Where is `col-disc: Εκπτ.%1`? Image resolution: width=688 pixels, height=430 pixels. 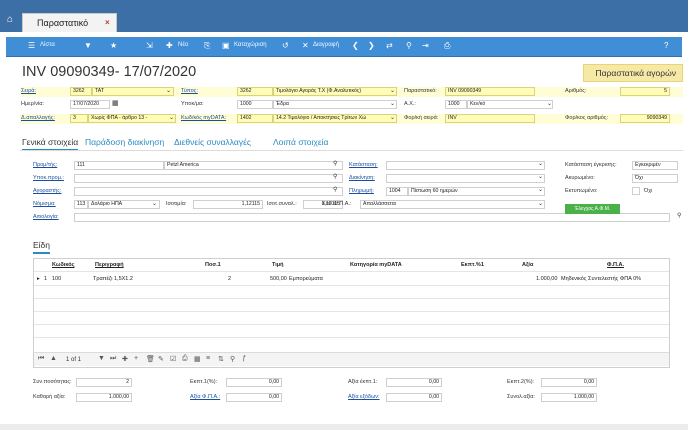
col-disc: Εκπτ.%1 is located at coordinates (472, 265).